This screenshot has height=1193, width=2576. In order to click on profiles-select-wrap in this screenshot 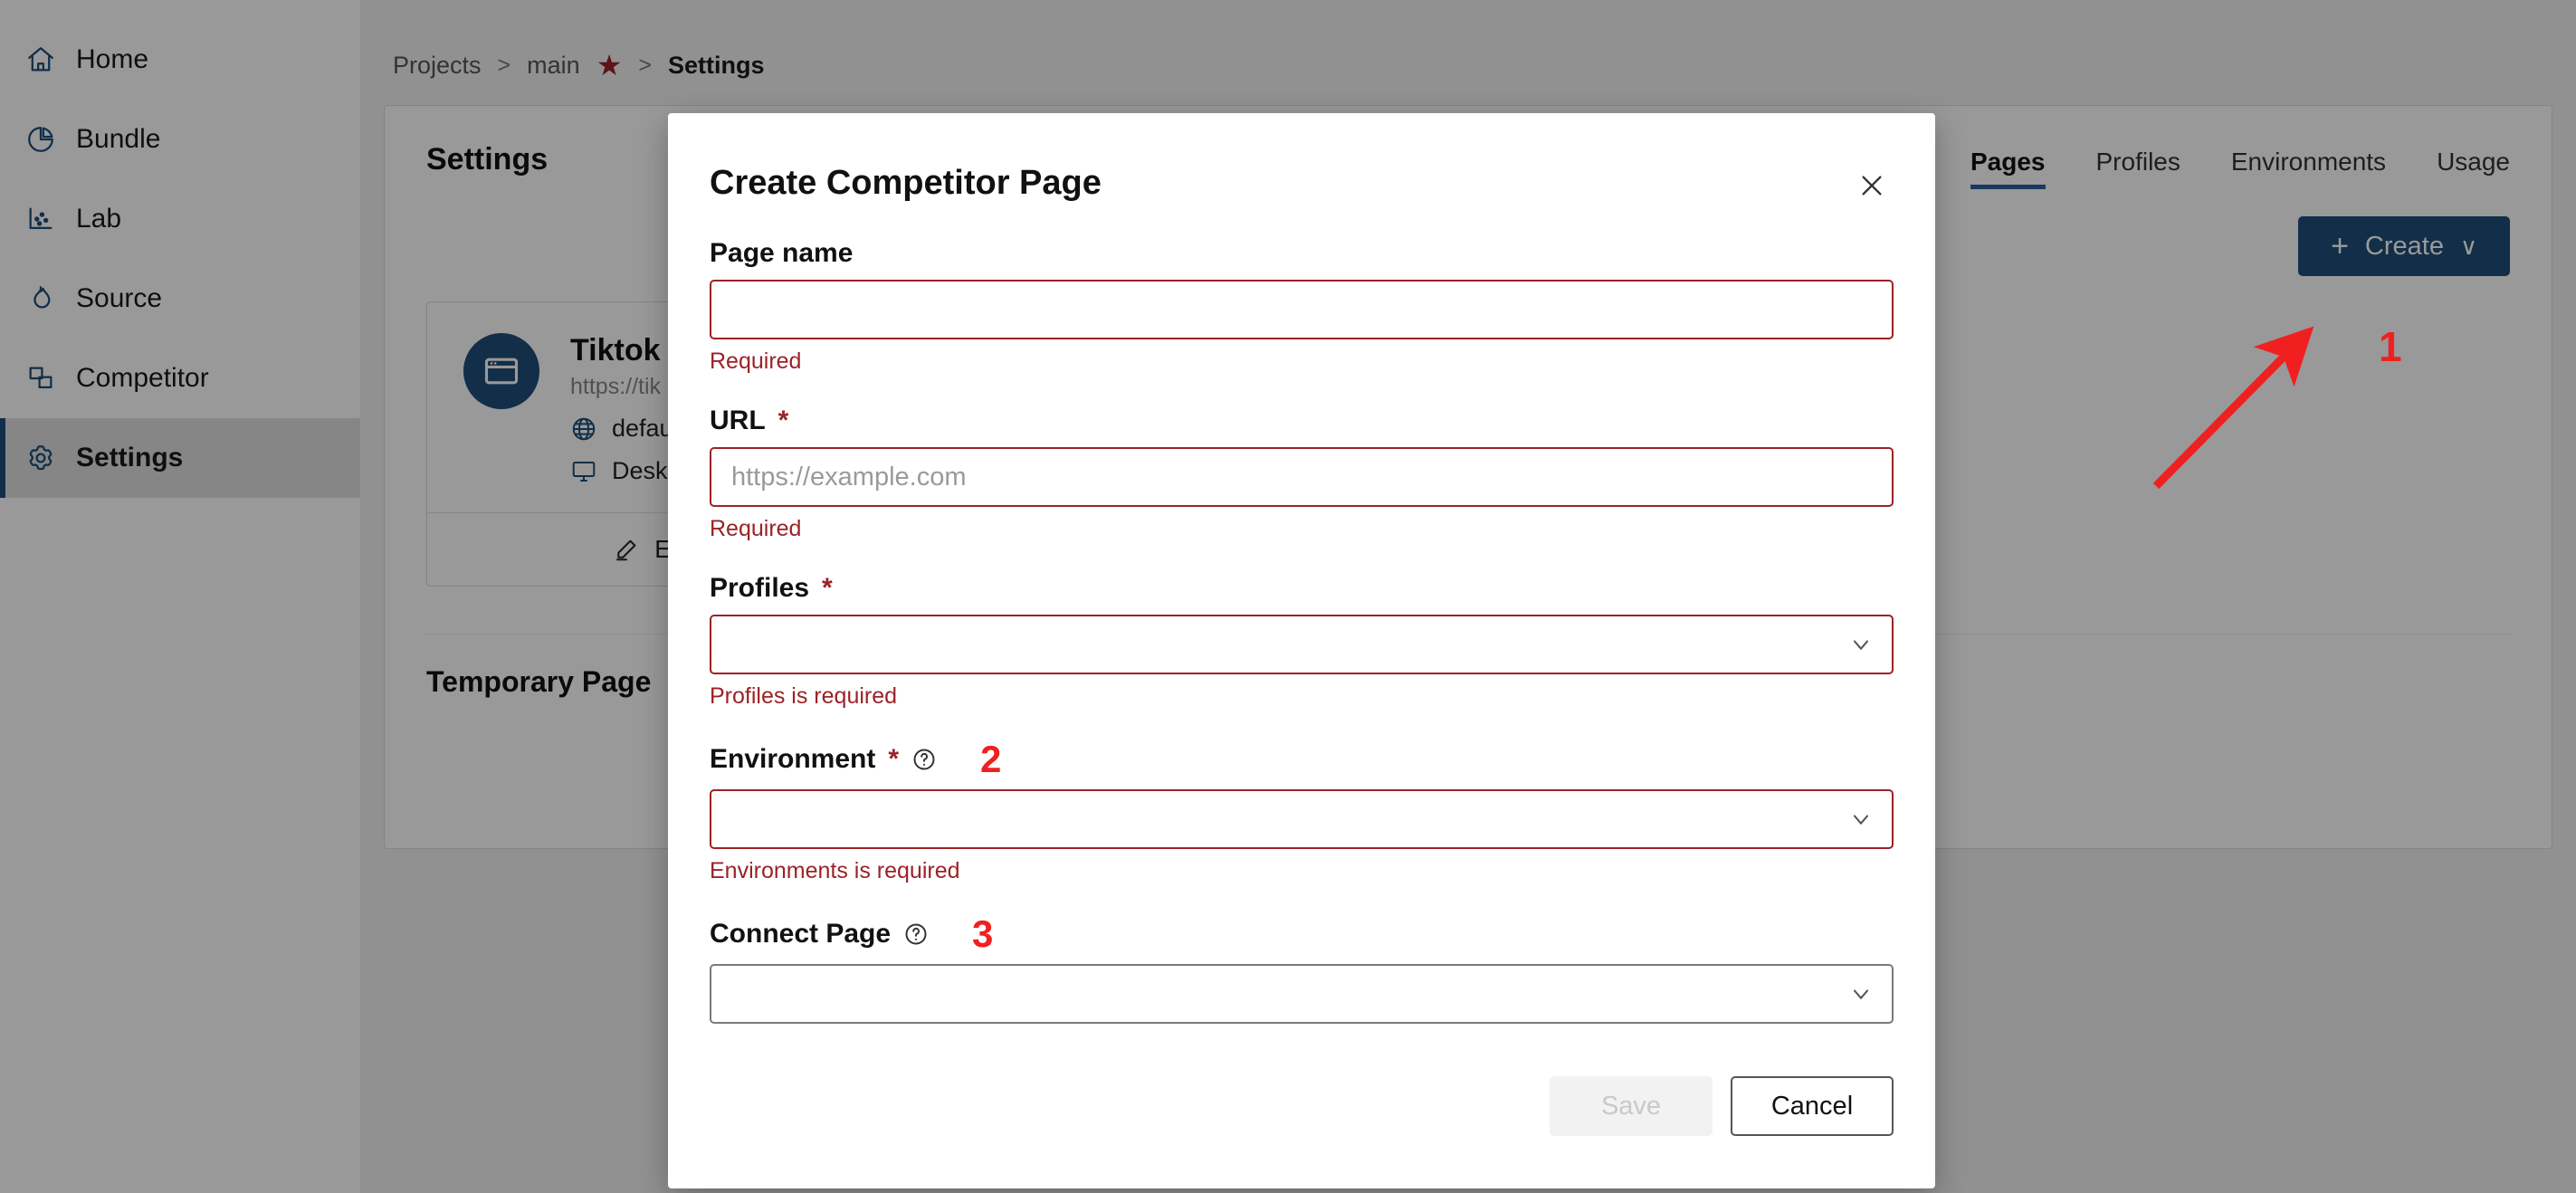, I will do `click(1302, 644)`.